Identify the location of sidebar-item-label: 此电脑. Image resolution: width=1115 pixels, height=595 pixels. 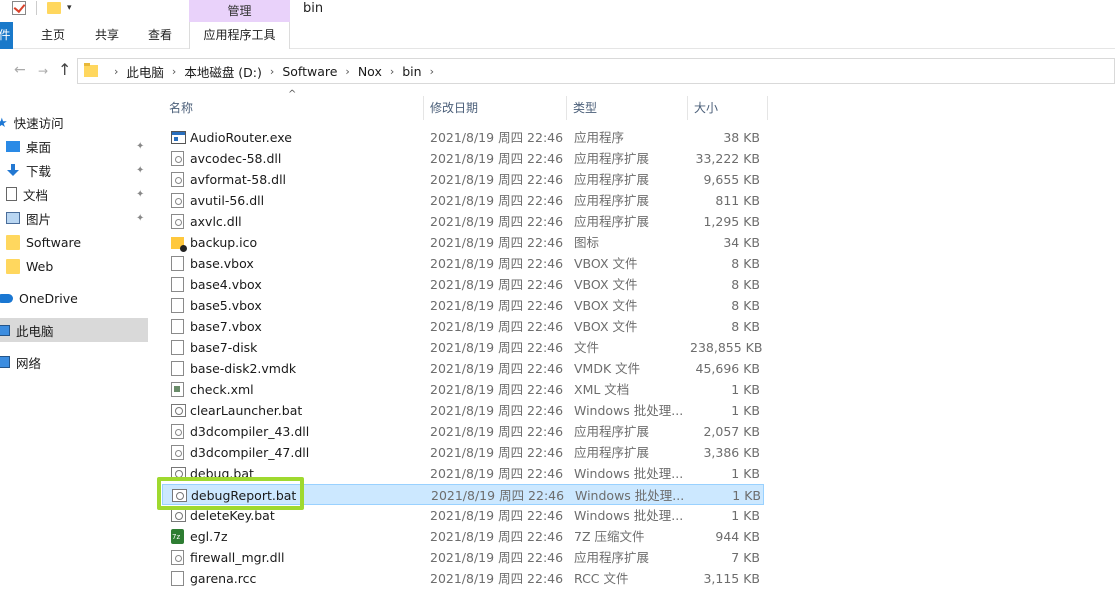
(35, 331).